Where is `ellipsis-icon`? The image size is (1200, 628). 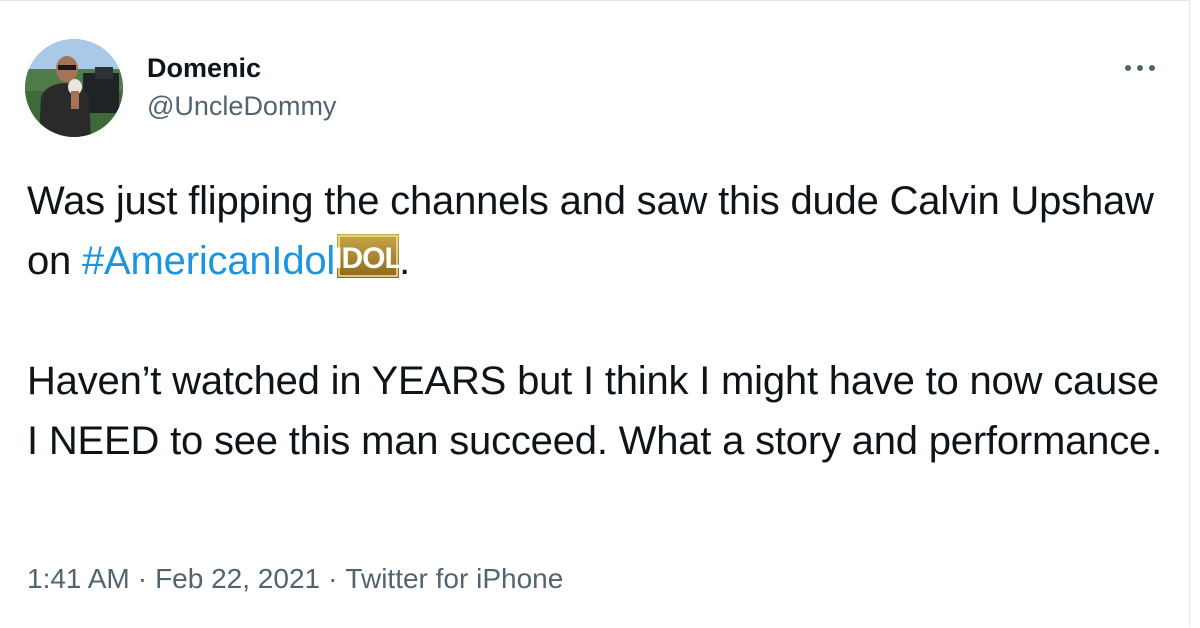
ellipsis-icon is located at coordinates (1140, 68).